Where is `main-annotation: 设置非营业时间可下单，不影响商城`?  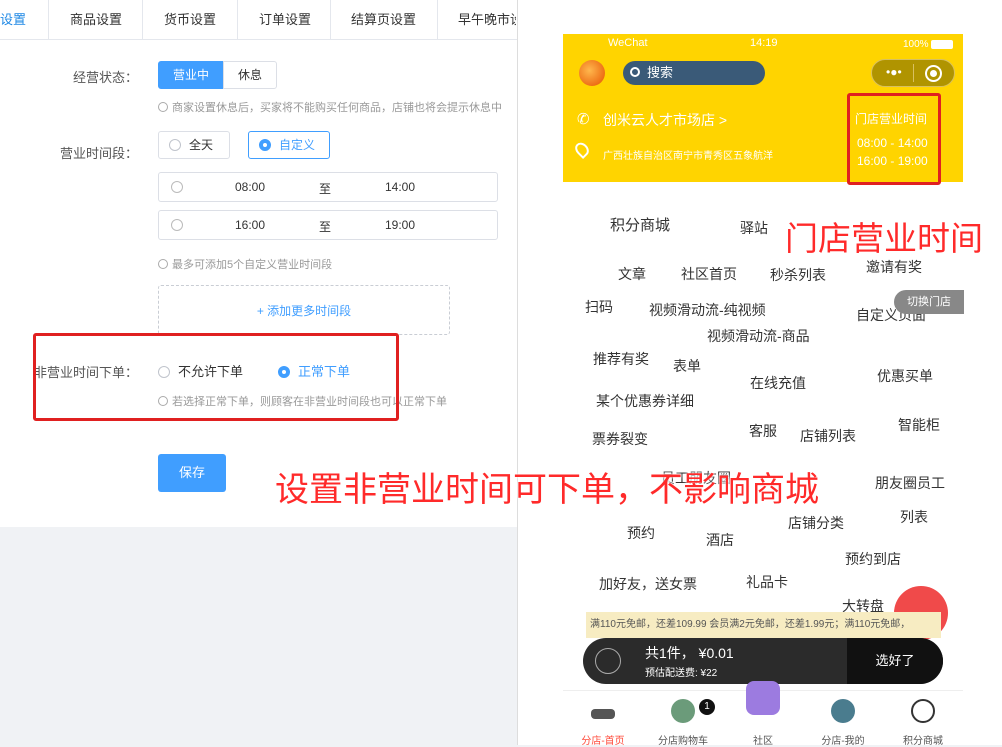
main-annotation: 设置非营业时间可下单，不影响商城 is located at coordinates (547, 490).